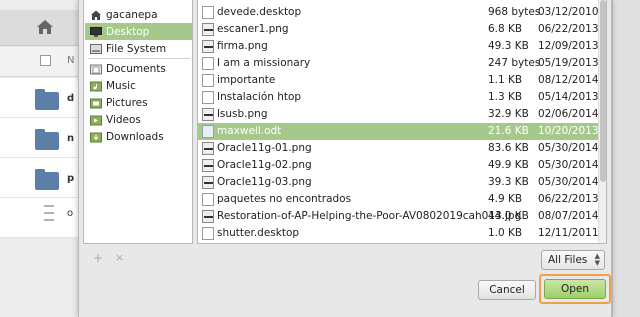  What do you see at coordinates (71, 138) in the screenshot?
I see `background-row-label: n` at bounding box center [71, 138].